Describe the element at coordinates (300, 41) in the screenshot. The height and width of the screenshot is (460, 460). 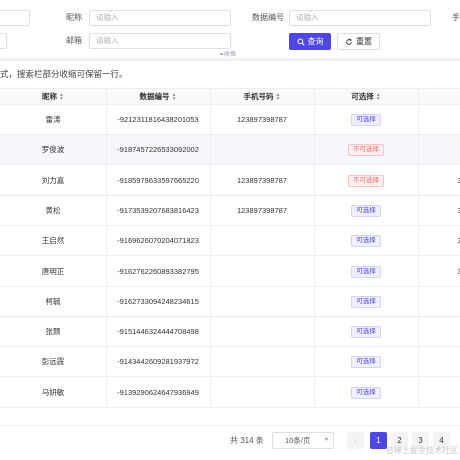
I see `search-icon` at that location.